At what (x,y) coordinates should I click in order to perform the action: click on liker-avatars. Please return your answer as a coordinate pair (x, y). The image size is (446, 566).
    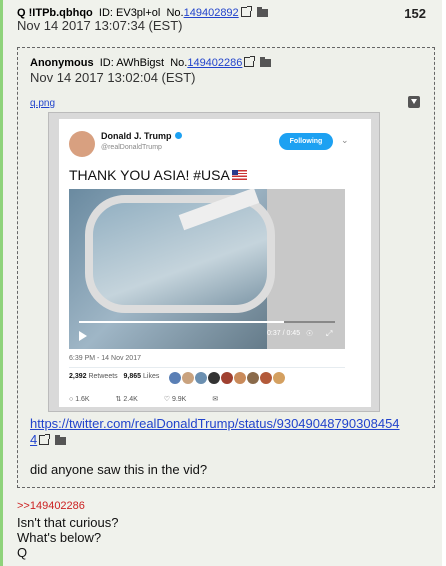
    Looking at the image, I should click on (227, 380).